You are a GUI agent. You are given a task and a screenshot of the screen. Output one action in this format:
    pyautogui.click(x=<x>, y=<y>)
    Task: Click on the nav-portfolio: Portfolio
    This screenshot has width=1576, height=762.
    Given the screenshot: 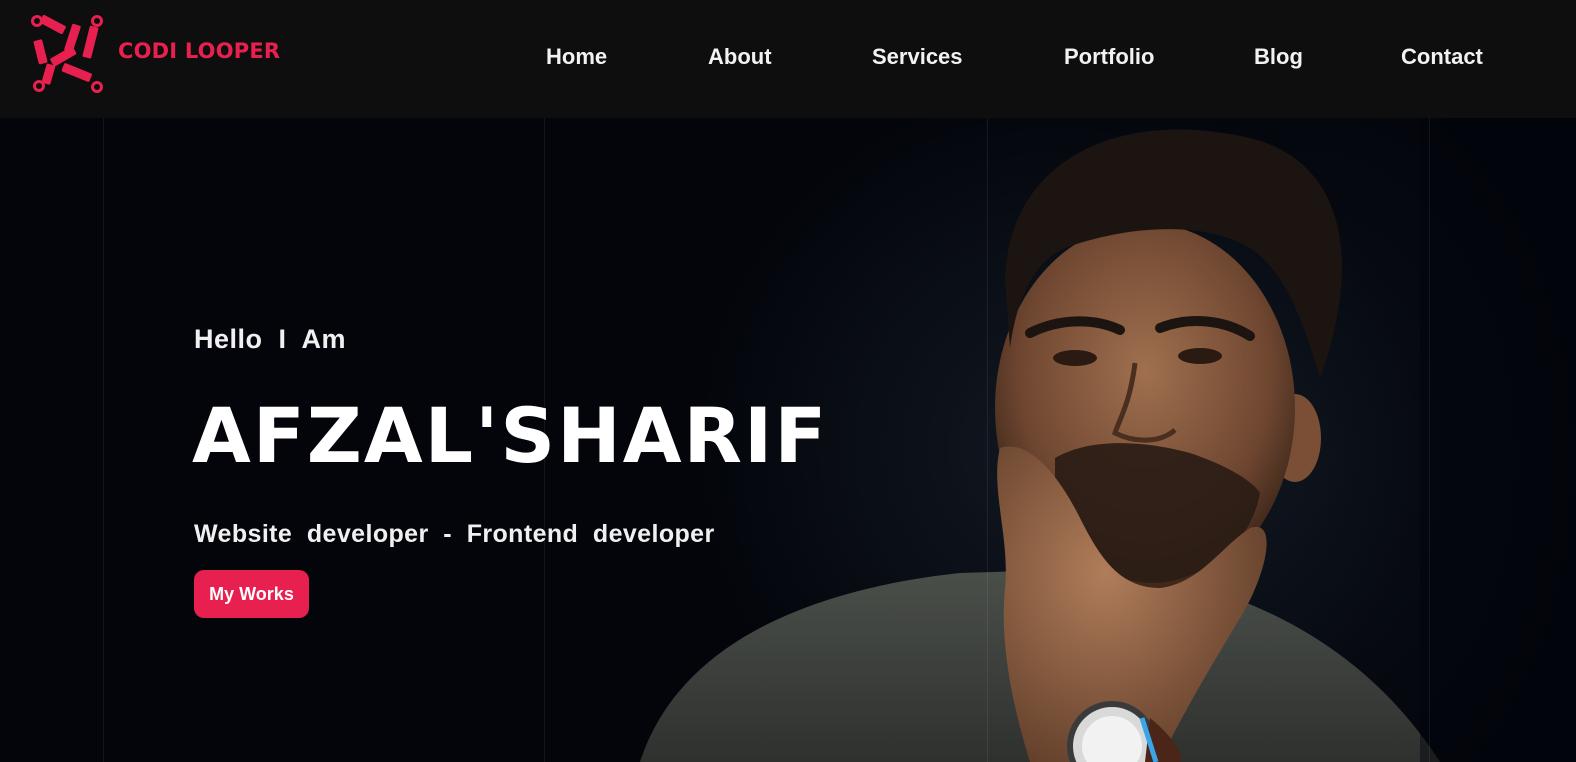 What is the action you would take?
    pyautogui.click(x=1109, y=57)
    